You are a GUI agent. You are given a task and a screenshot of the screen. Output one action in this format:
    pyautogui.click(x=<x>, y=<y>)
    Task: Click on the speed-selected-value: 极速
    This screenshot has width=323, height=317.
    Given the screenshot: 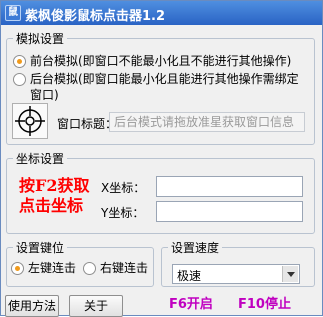 What is the action you would take?
    pyautogui.click(x=189, y=276)
    